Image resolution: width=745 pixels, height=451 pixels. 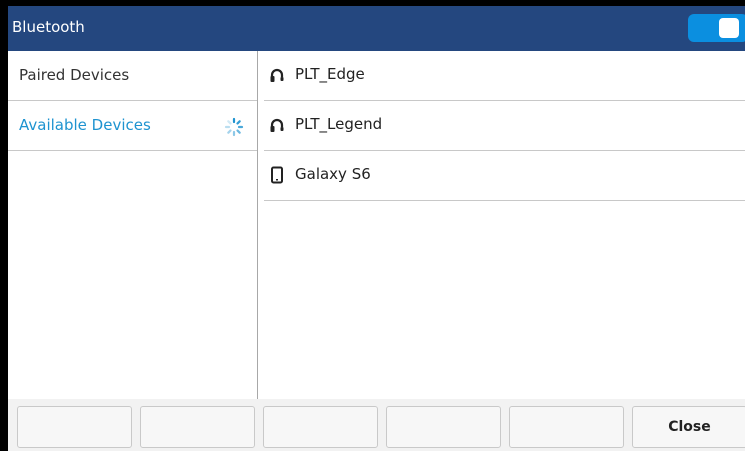 What do you see at coordinates (504, 176) in the screenshot?
I see `list-item: Galaxy S6` at bounding box center [504, 176].